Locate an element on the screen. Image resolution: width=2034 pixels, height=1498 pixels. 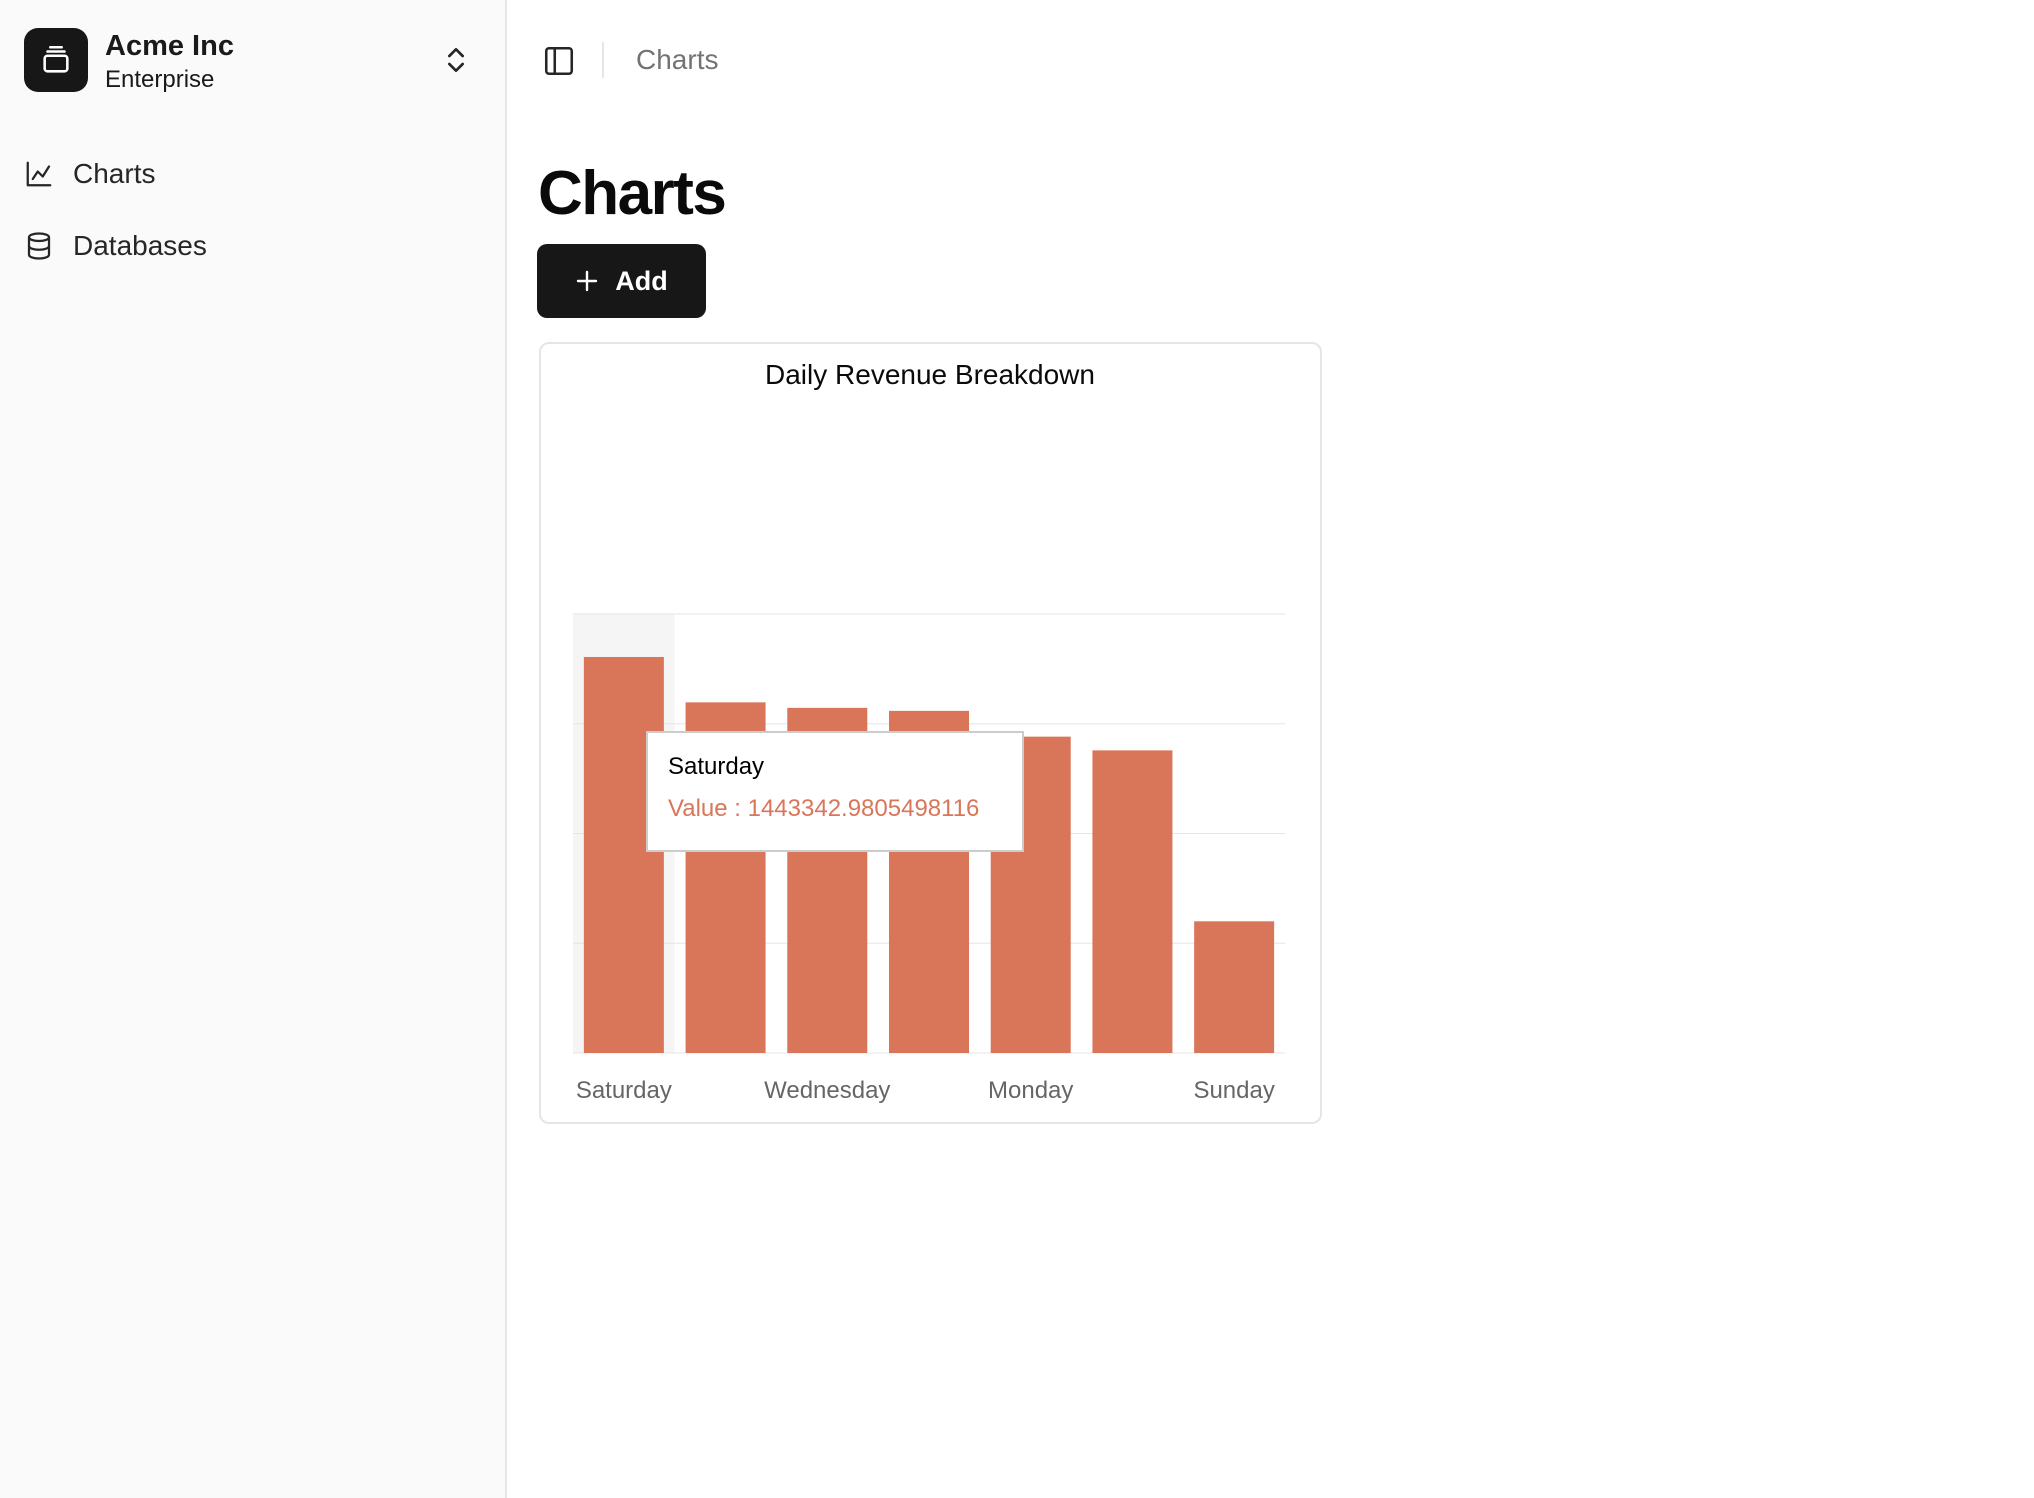
bar-sunday is located at coordinates (1234, 987).